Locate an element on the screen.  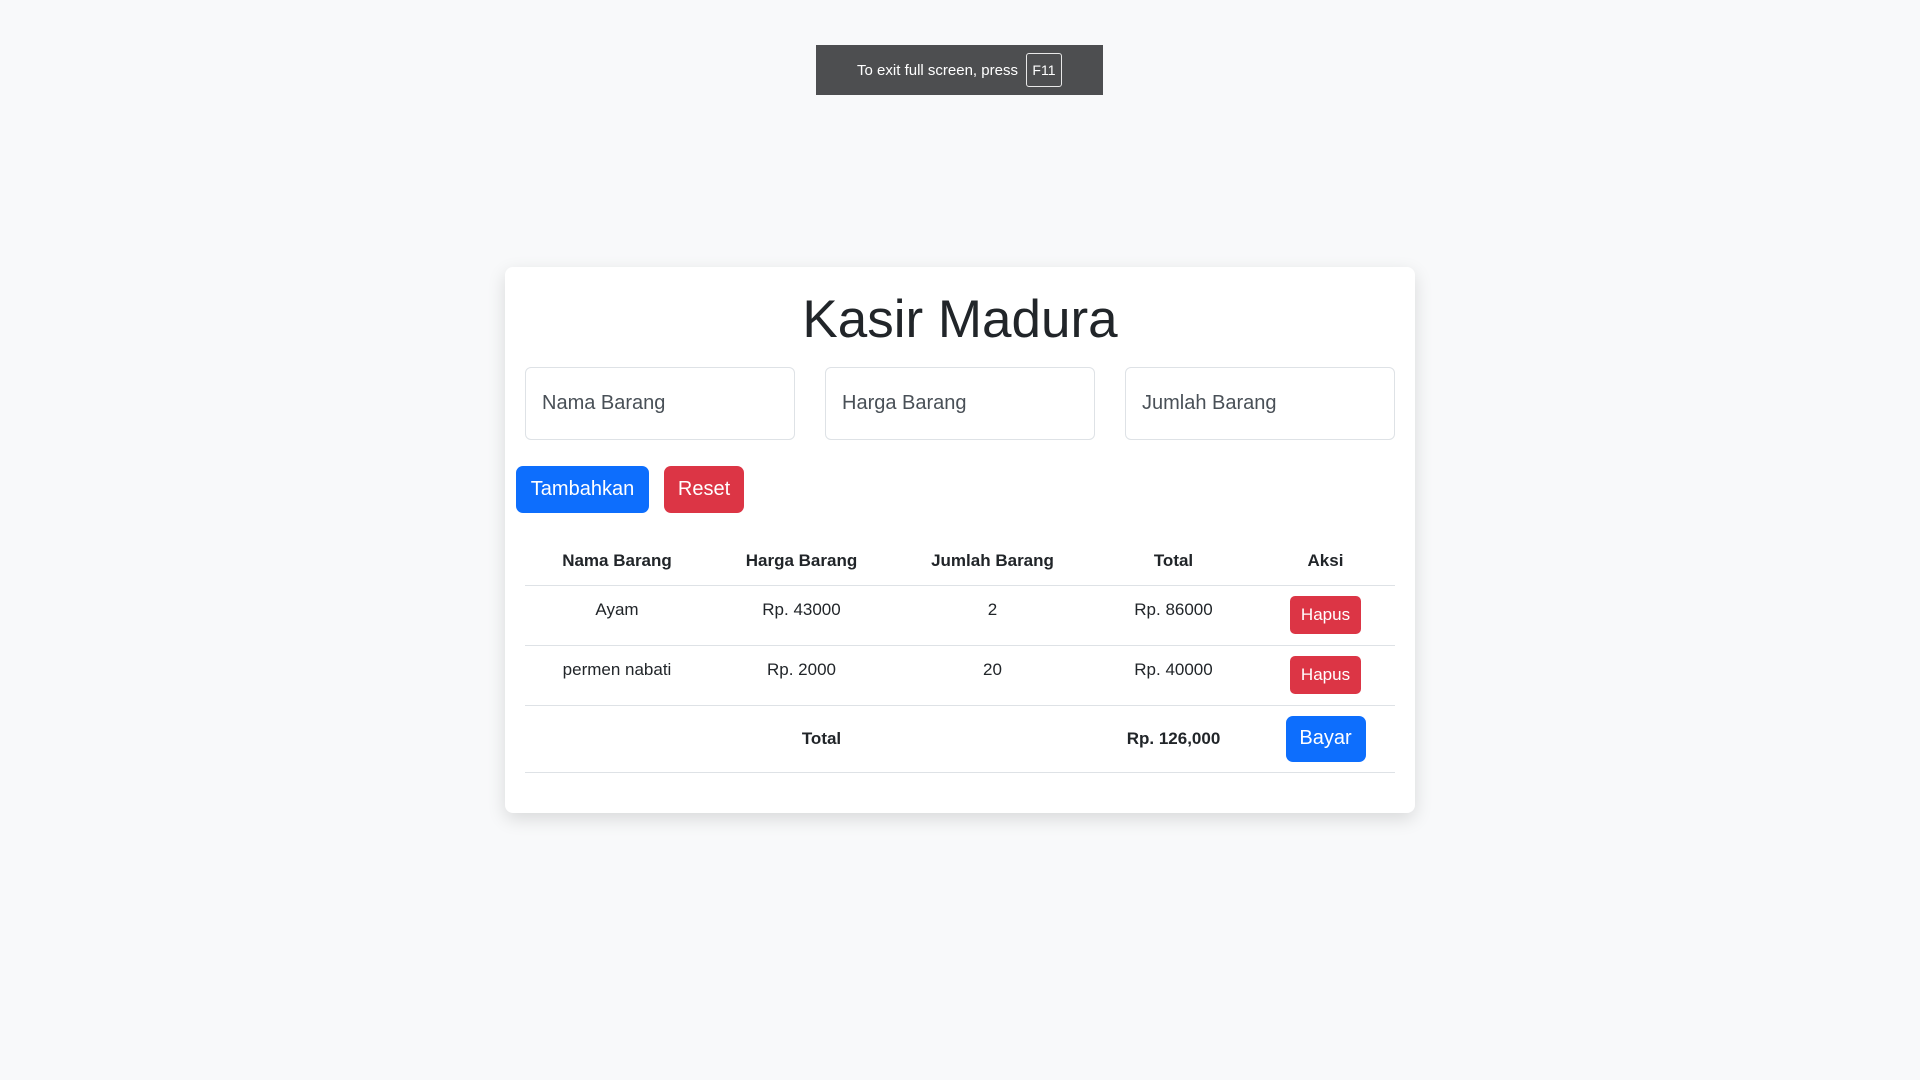
header-action: Aksi is located at coordinates (1325, 561).